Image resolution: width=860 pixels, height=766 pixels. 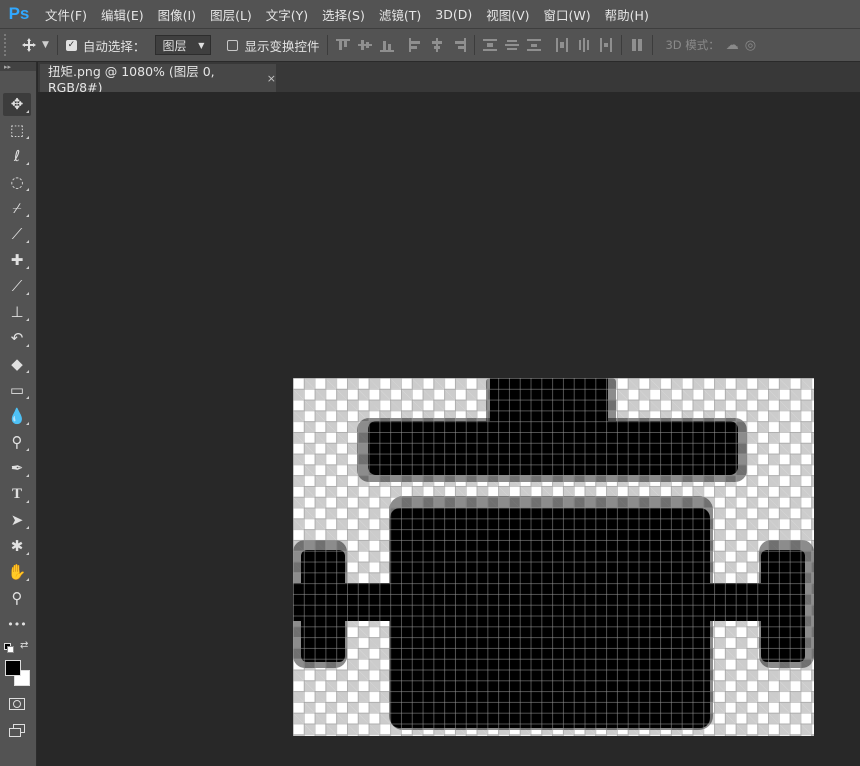 I want to click on bandage-icon: ✚, so click(x=17, y=260).